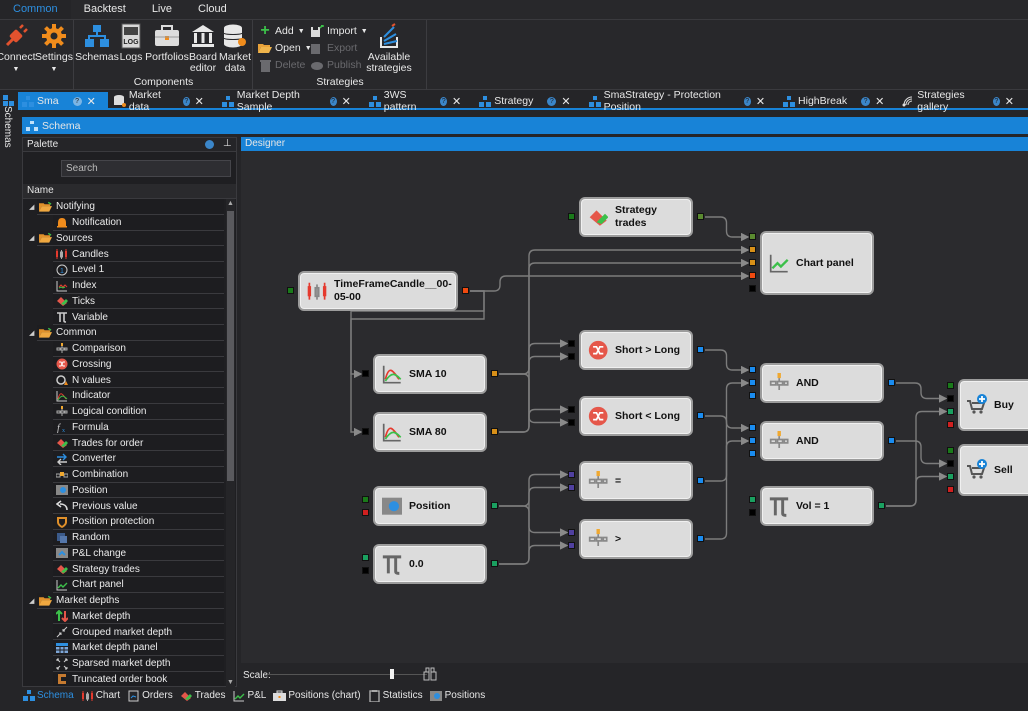 This screenshot has height=711, width=1028. What do you see at coordinates (249, 695) in the screenshot?
I see `bottom-tab-p-l: P&L` at bounding box center [249, 695].